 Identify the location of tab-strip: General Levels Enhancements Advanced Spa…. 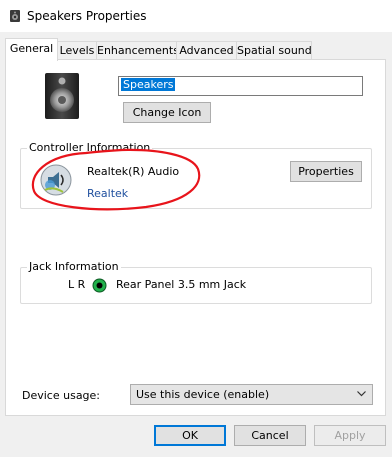
(196, 49).